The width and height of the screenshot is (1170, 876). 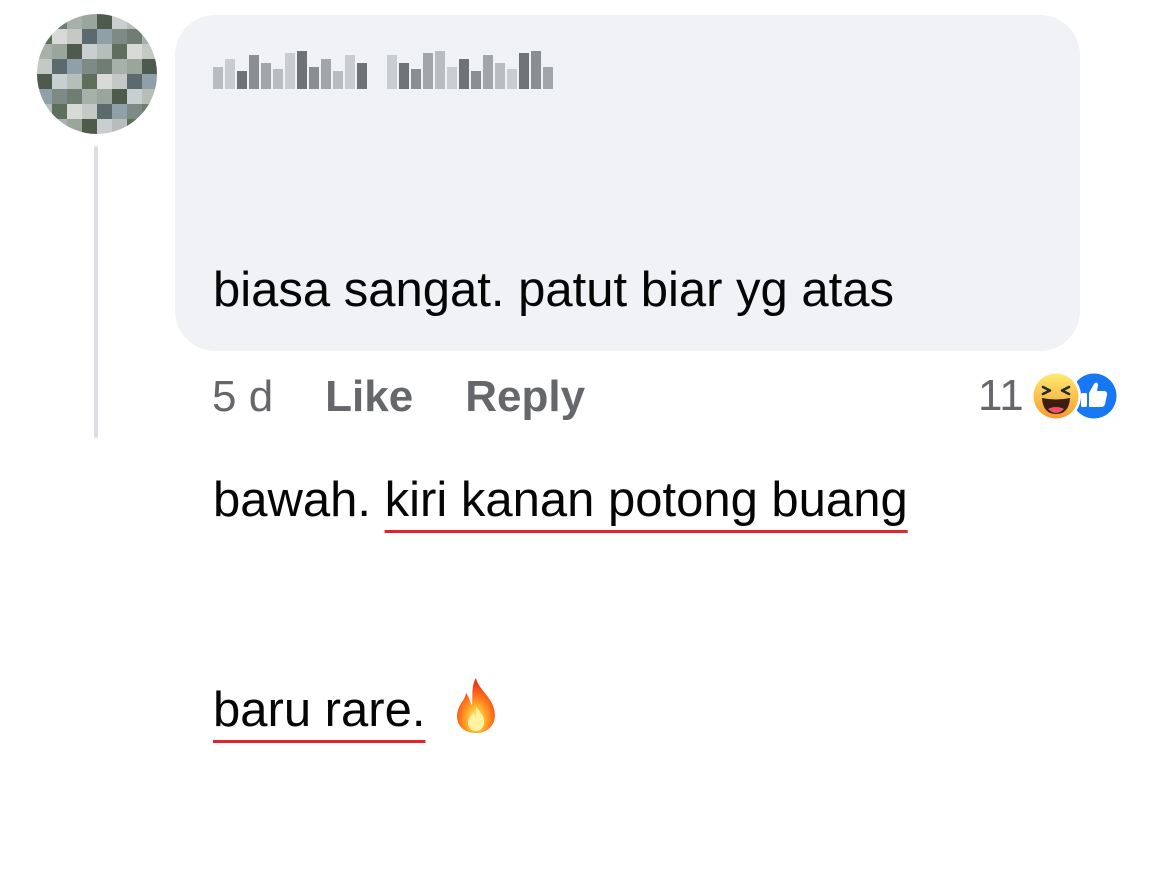 What do you see at coordinates (97, 74) in the screenshot?
I see `avatar` at bounding box center [97, 74].